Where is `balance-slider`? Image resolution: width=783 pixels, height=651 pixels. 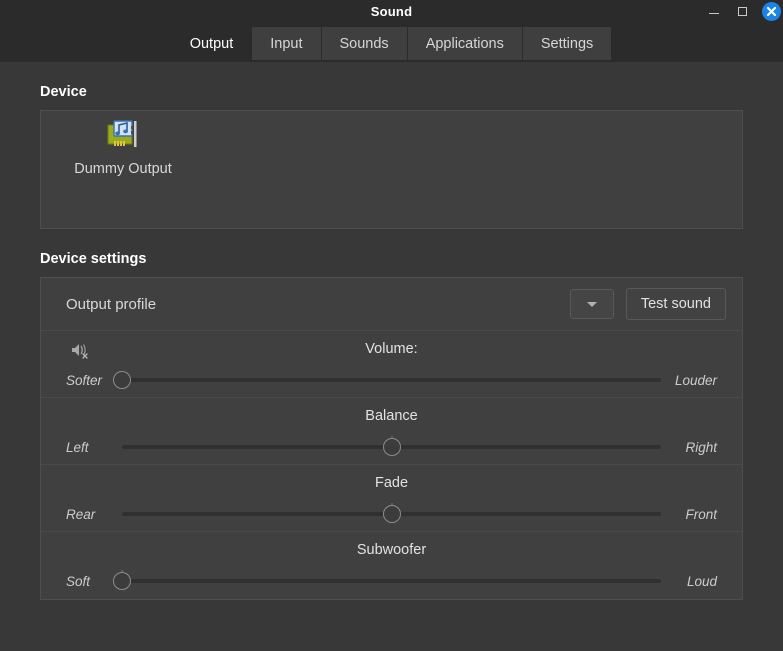 balance-slider is located at coordinates (391, 447).